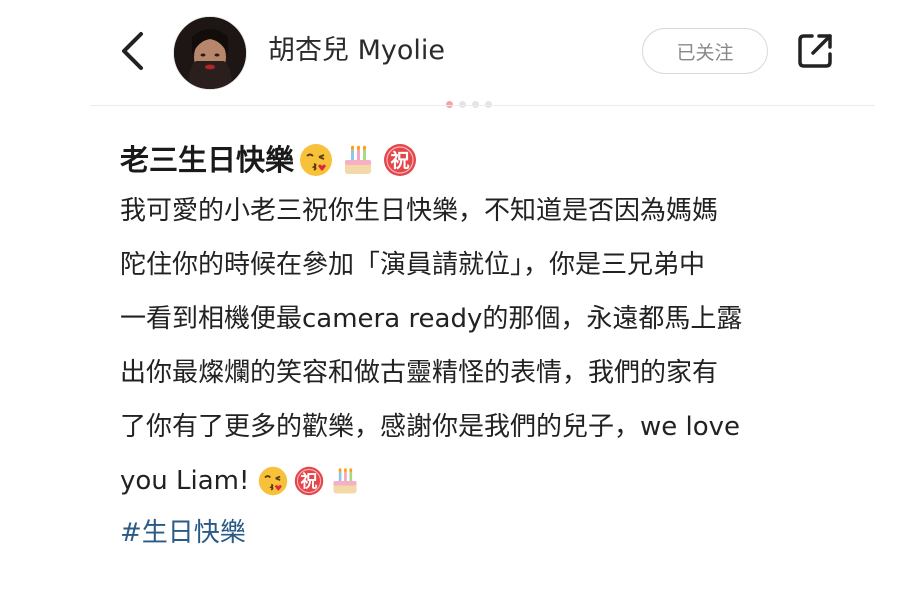  Describe the element at coordinates (705, 51) in the screenshot. I see `follow-button: 已关注` at that location.